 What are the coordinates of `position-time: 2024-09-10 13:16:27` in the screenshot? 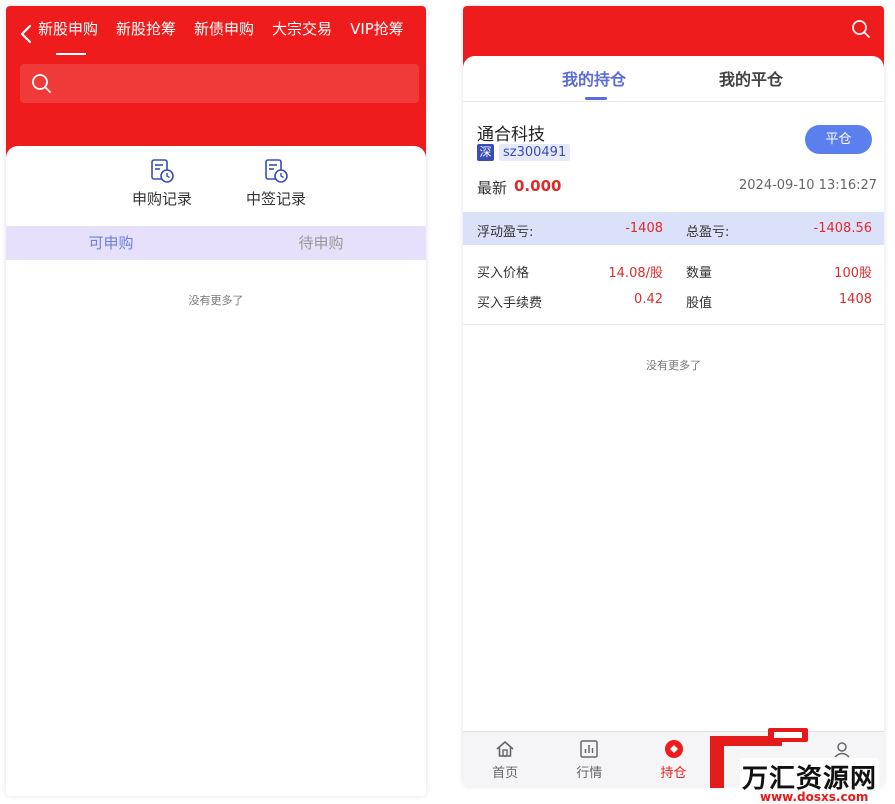 It's located at (808, 185).